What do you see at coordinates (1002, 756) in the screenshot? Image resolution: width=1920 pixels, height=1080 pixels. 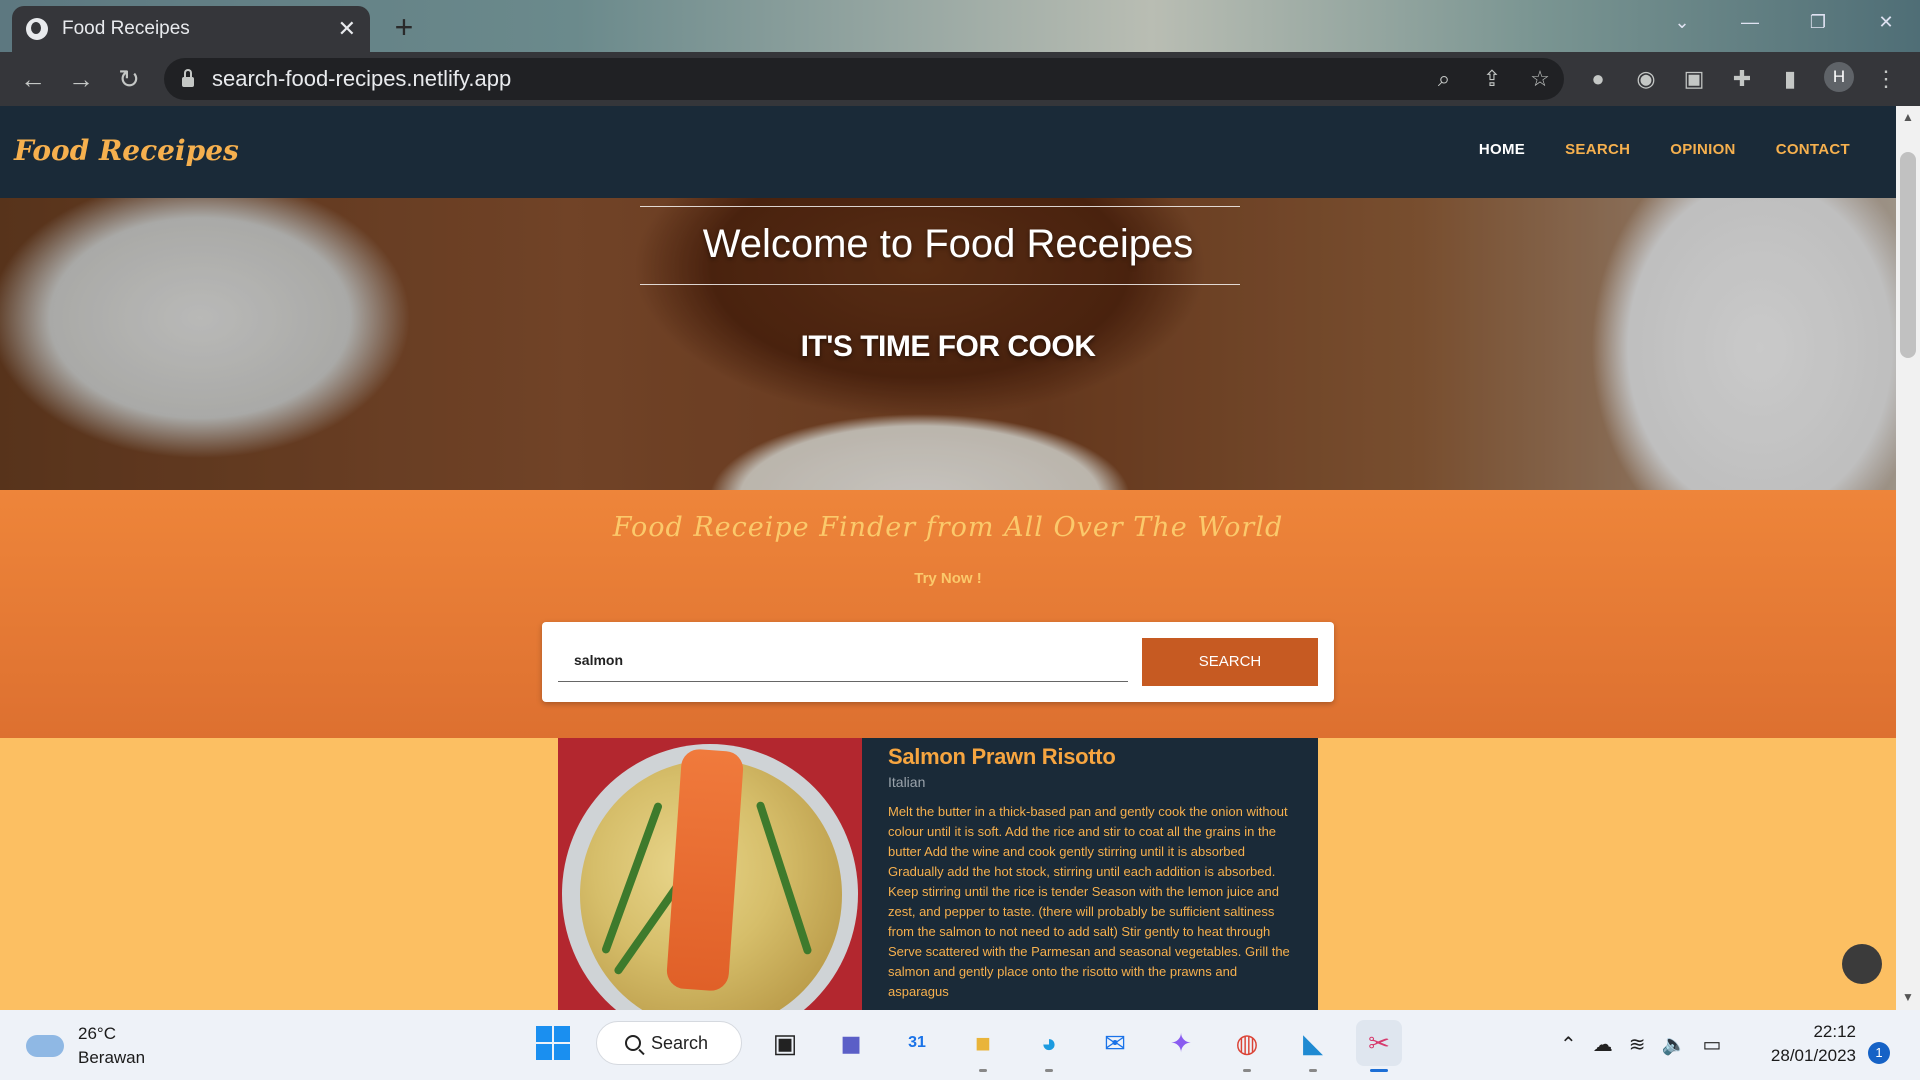 I see `recipe-title: Salmon Prawn Risotto` at bounding box center [1002, 756].